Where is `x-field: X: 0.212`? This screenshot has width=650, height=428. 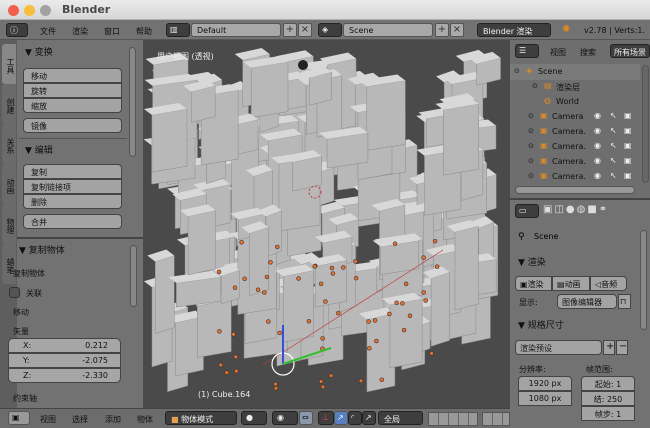
x-field: X: 0.212 is located at coordinates (64, 345).